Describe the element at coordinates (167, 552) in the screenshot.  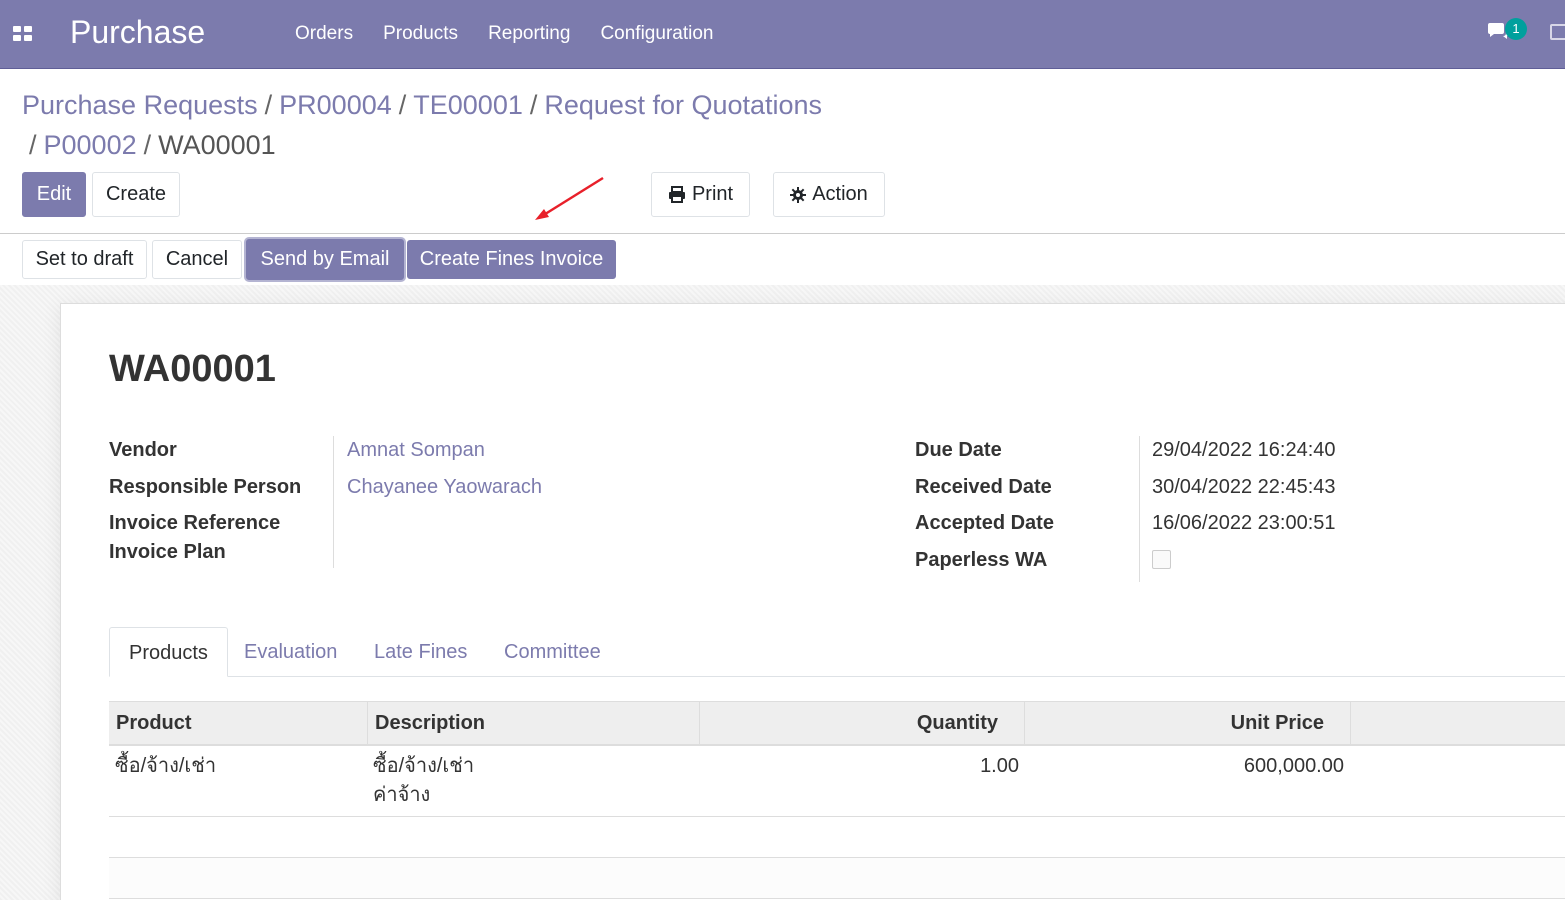
I see `invoice-plan-label: Invoice Plan` at that location.